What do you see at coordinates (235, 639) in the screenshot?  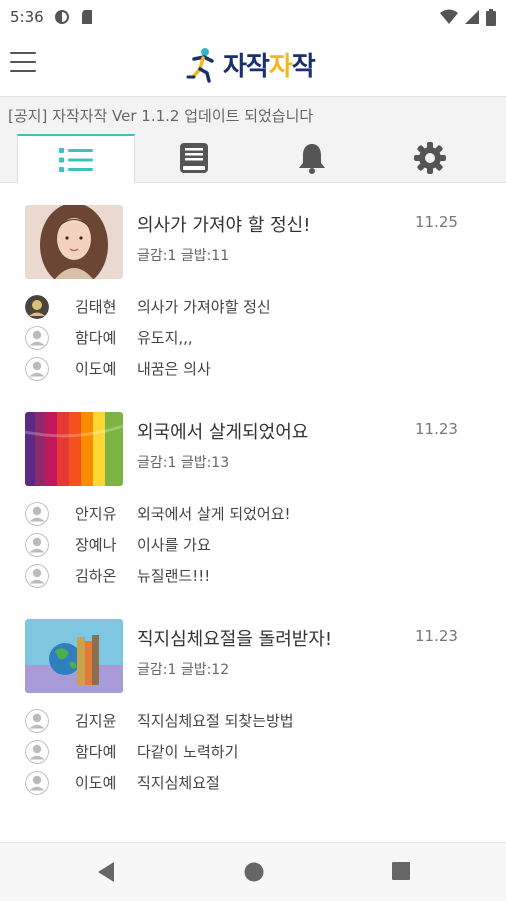 I see `post-title: 직지심체요절을 돌려받자!` at bounding box center [235, 639].